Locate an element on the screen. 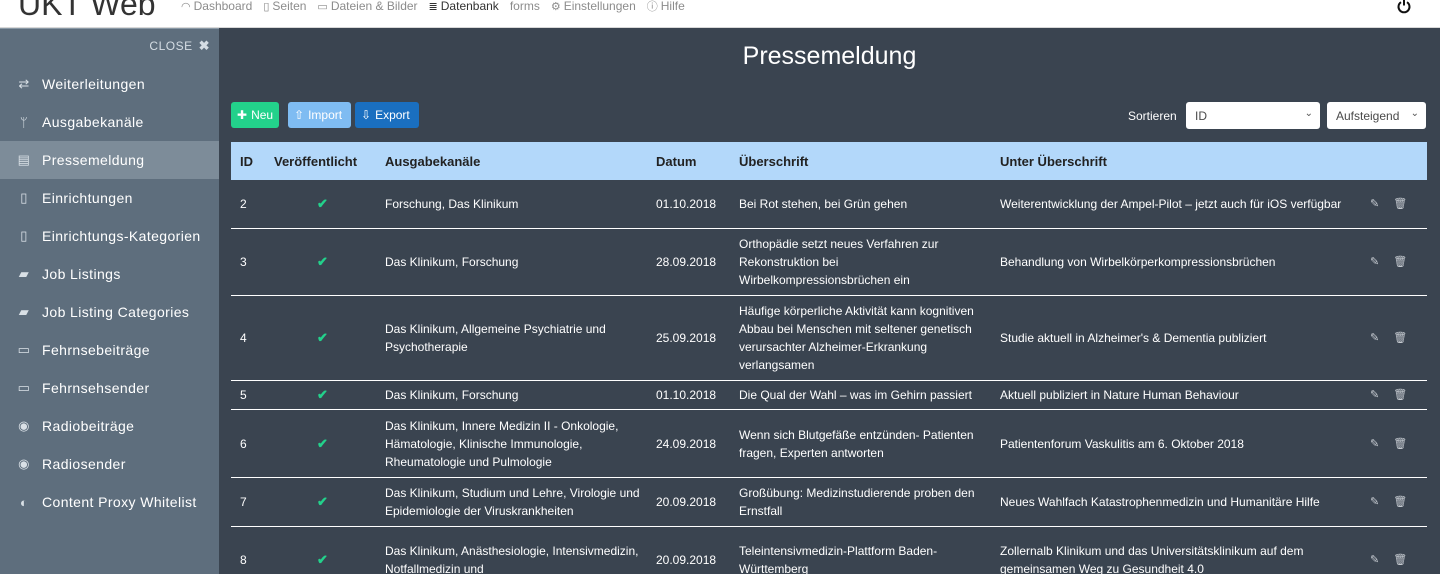 The width and height of the screenshot is (1440, 574). nav-item-einstellungen: ⚙ Einstellungen is located at coordinates (593, 7).